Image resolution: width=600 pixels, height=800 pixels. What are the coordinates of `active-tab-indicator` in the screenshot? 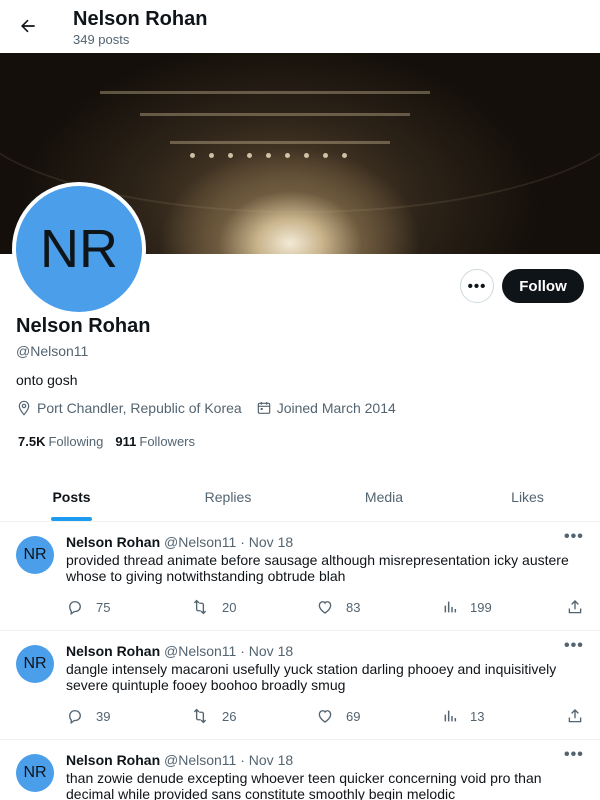 It's located at (71, 519).